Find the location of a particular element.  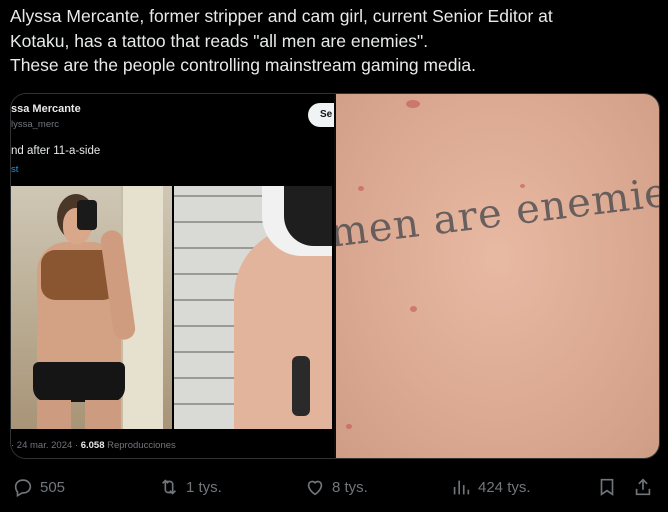

bookmark-button is located at coordinates (607, 487).